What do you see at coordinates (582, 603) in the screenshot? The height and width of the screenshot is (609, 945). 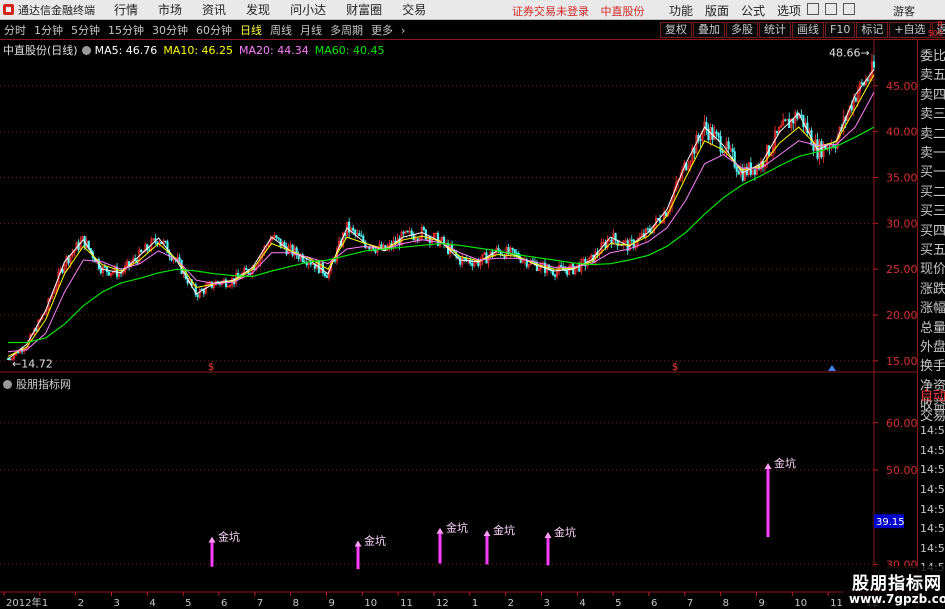 I see `date-tick-label: 4` at bounding box center [582, 603].